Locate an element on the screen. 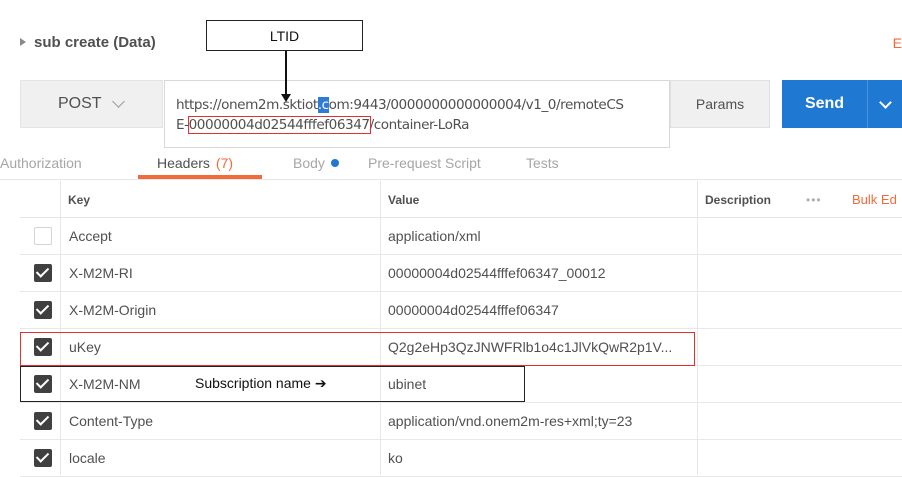  params-button: Params is located at coordinates (720, 104).